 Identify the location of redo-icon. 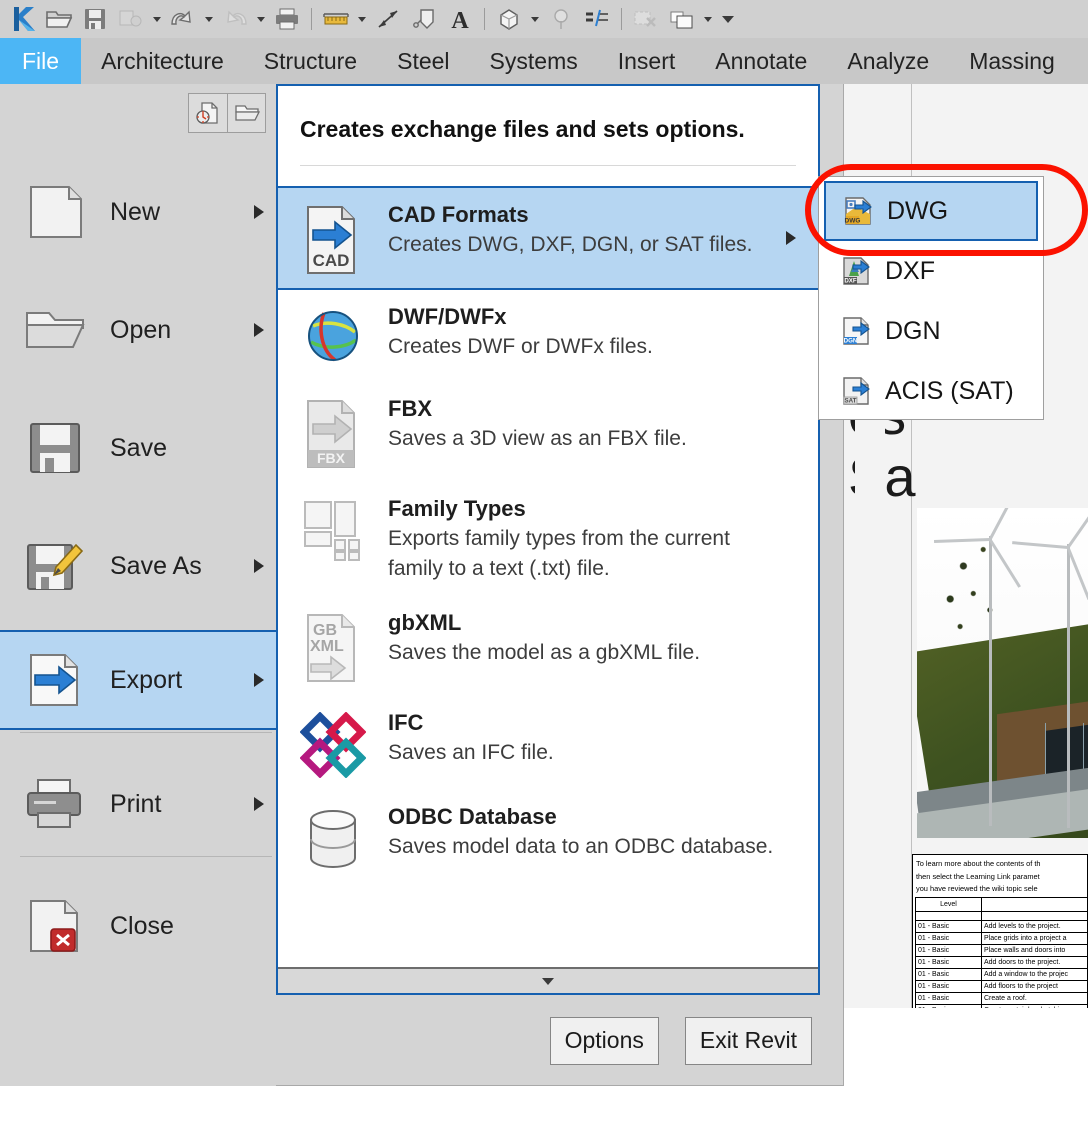
(235, 19).